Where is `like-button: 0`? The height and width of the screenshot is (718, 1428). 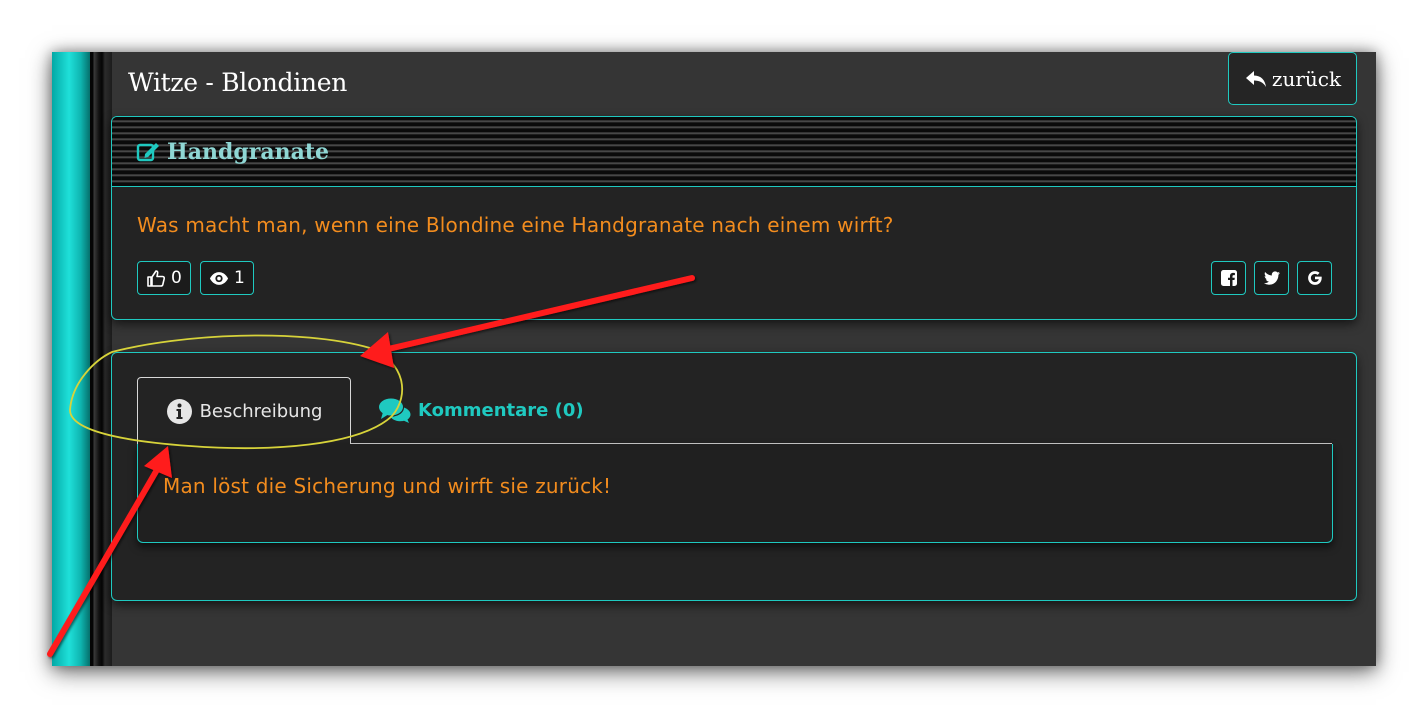 like-button: 0 is located at coordinates (164, 278).